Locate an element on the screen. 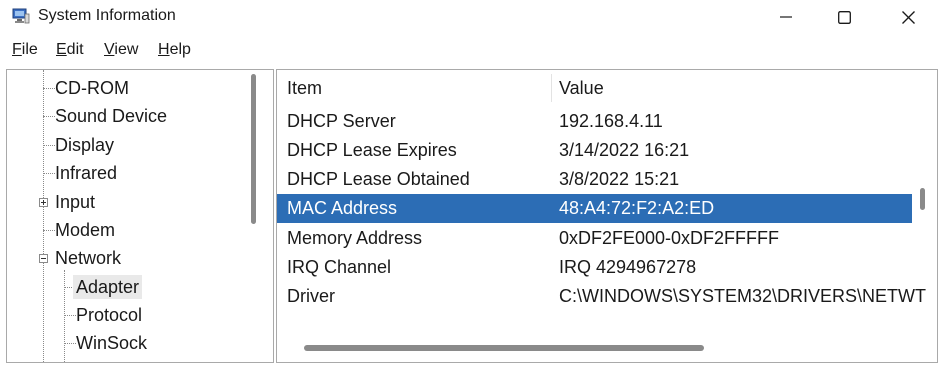 Image resolution: width=940 pixels, height=367 pixels. list-vertical-scrollbar-thumb is located at coordinates (922, 199).